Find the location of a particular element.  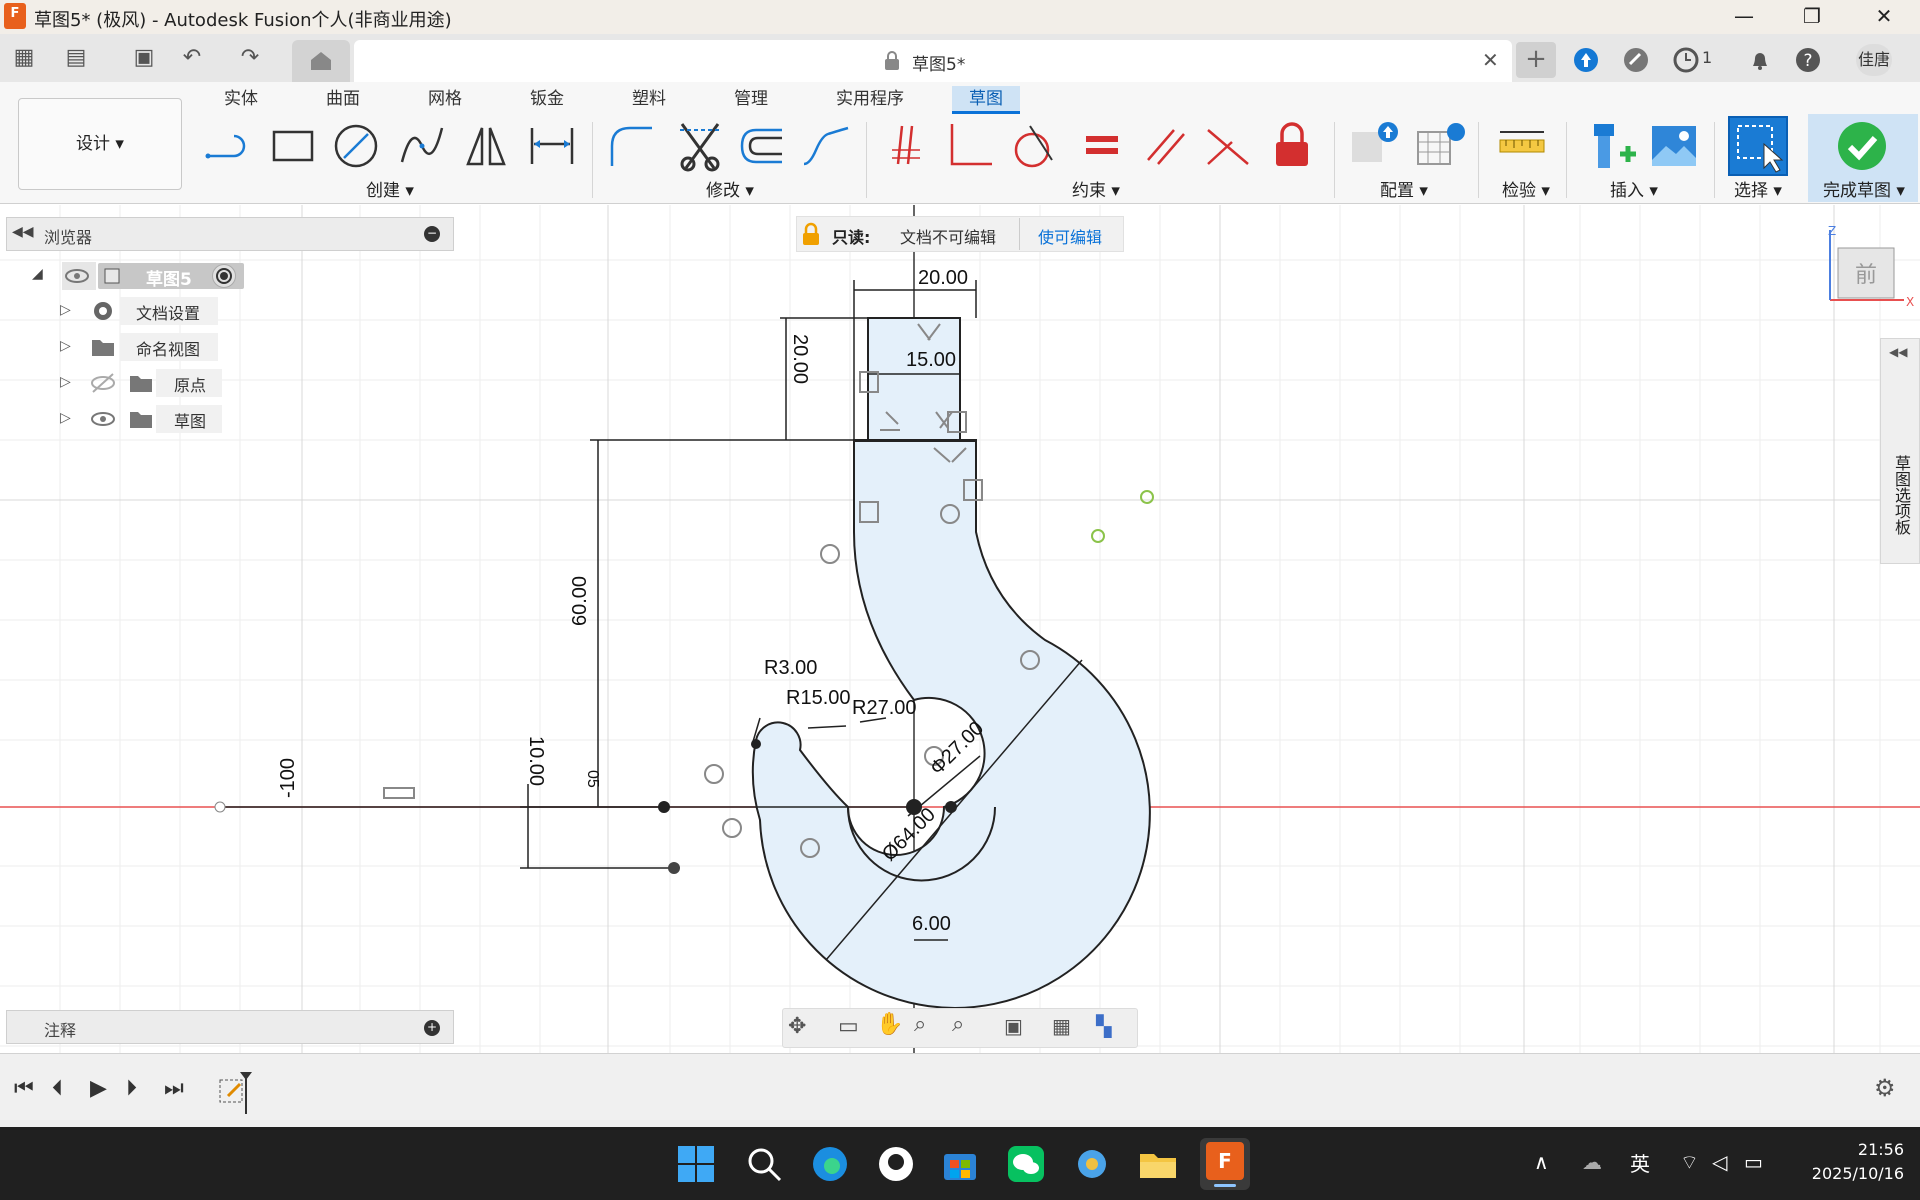

extension-icon is located at coordinates (1636, 60).